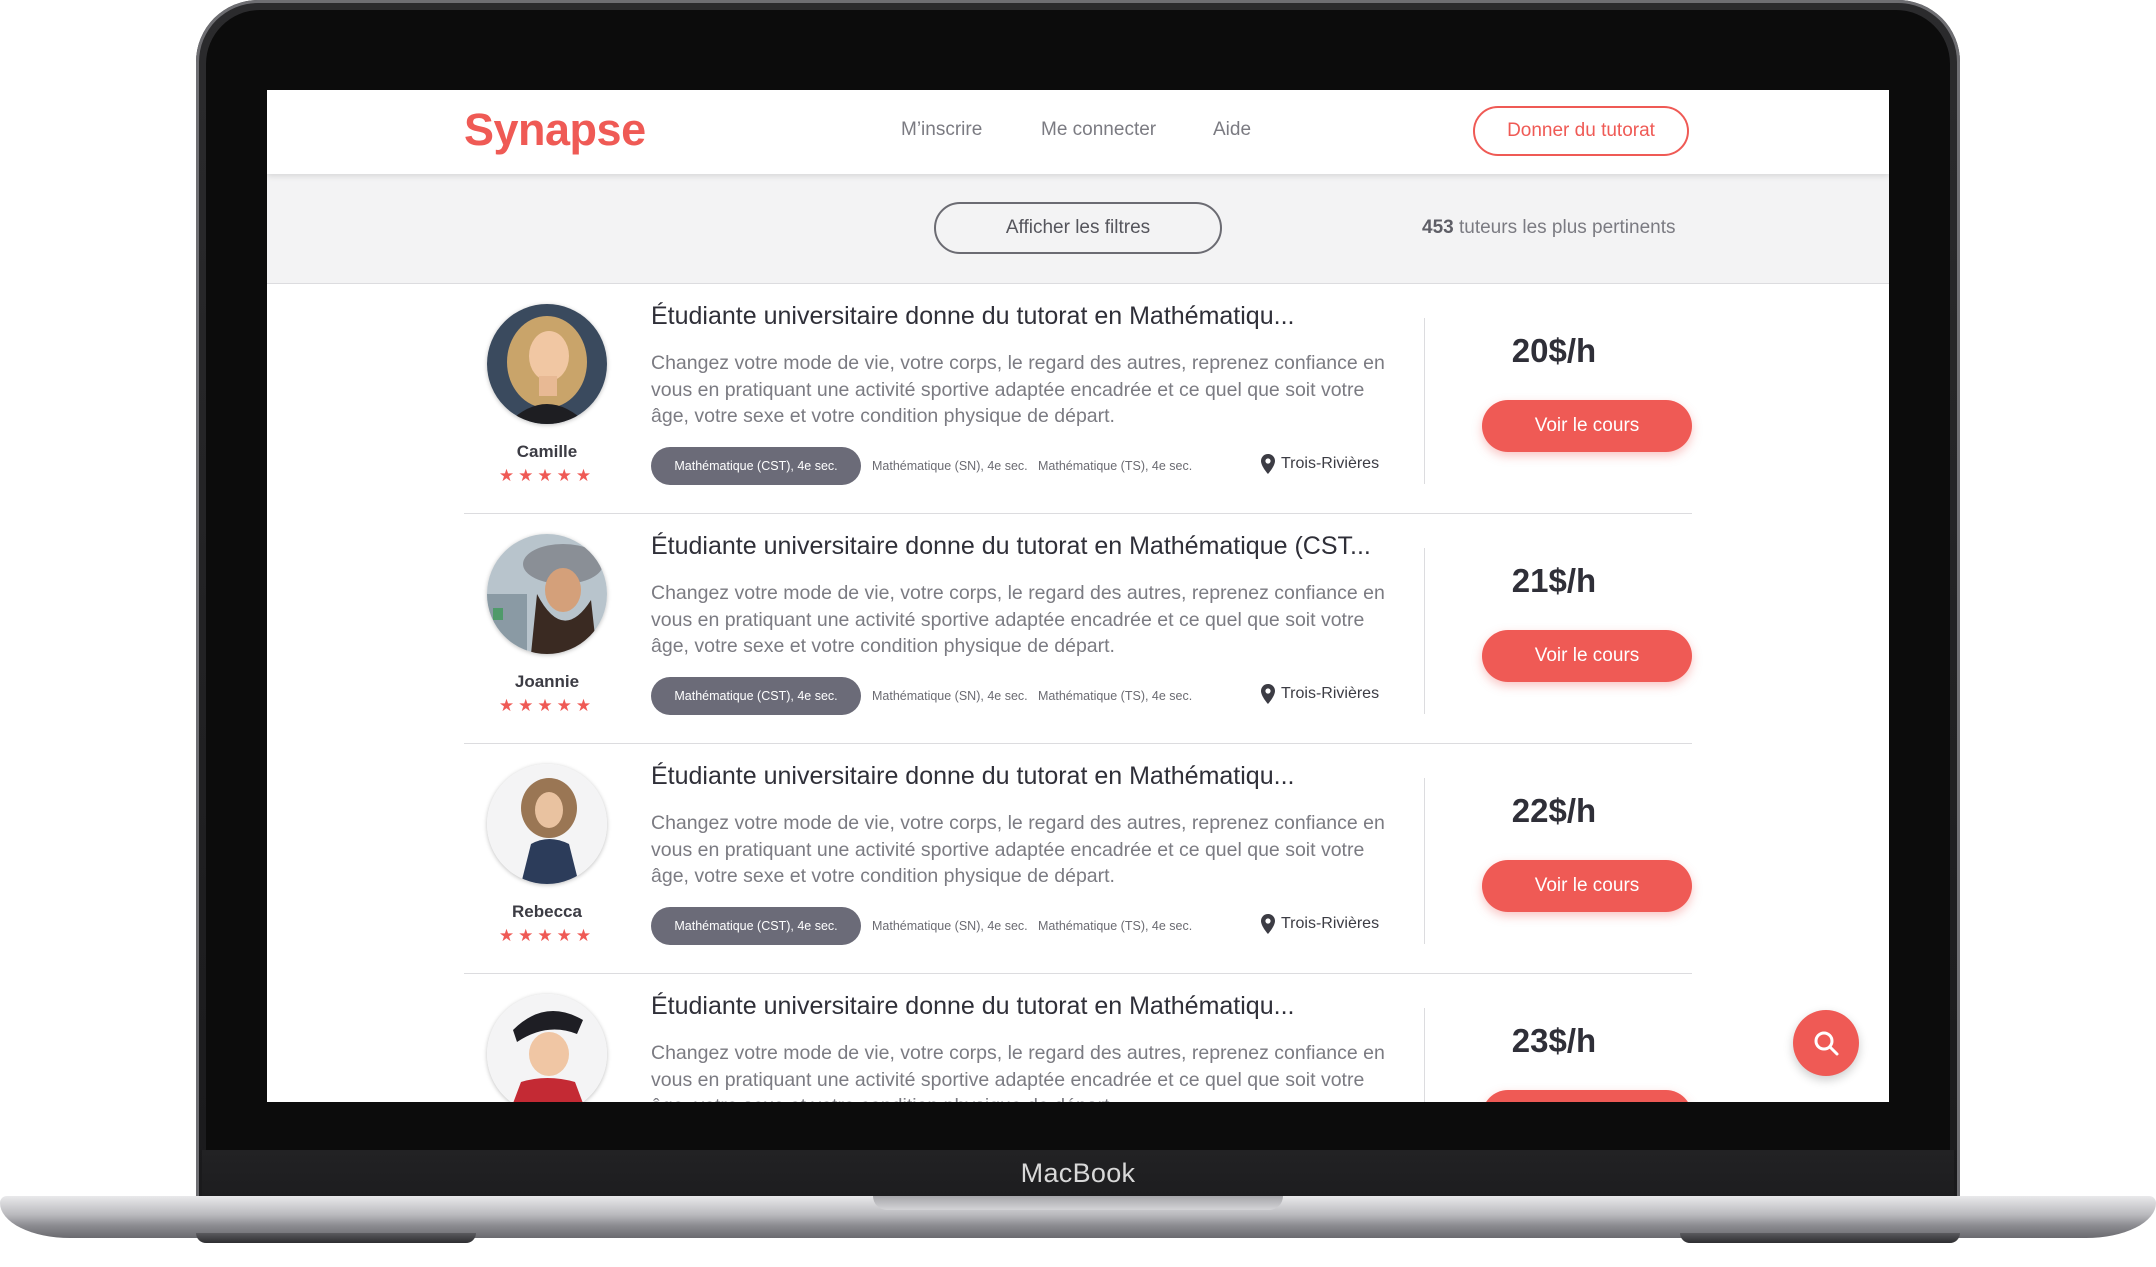 The width and height of the screenshot is (2156, 1267). What do you see at coordinates (1078, 228) in the screenshot?
I see `show-filters-button: Afficher les filtres` at bounding box center [1078, 228].